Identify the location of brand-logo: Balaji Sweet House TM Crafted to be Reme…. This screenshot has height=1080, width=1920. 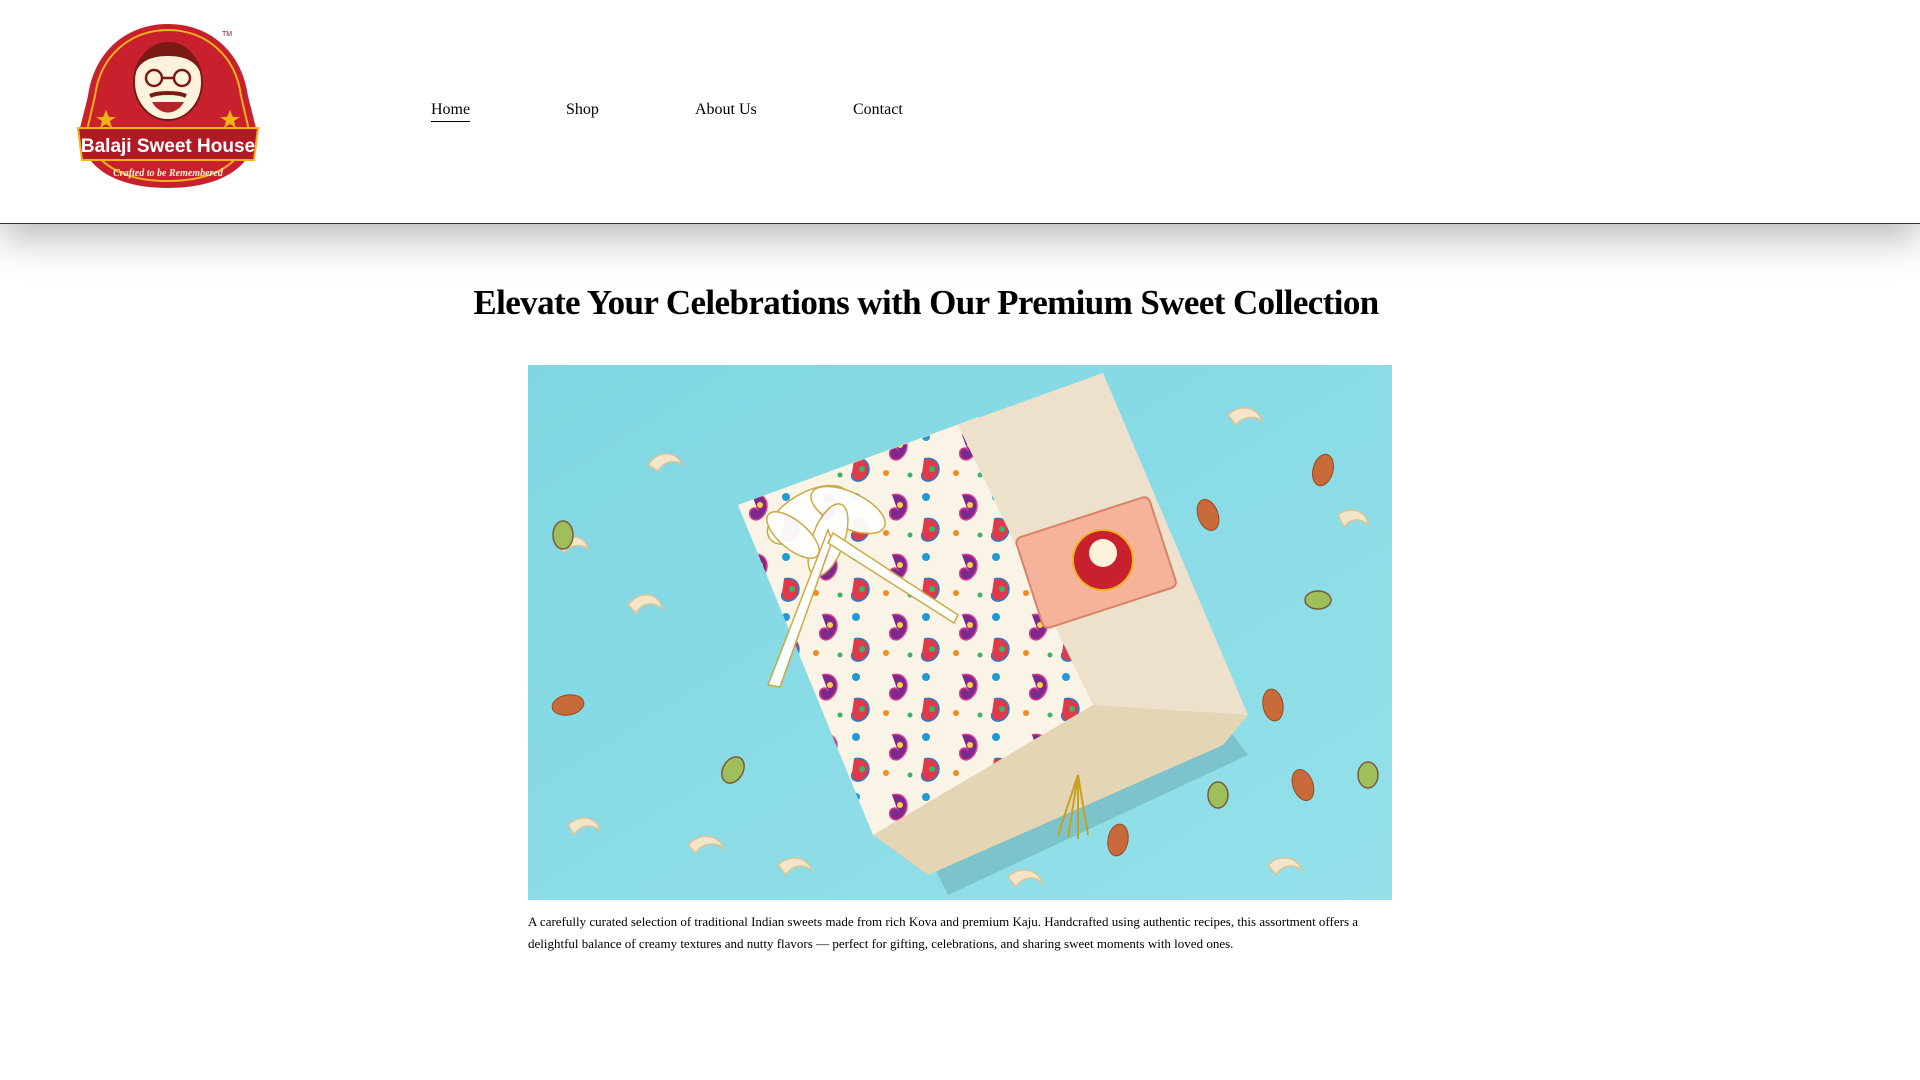
(168, 105).